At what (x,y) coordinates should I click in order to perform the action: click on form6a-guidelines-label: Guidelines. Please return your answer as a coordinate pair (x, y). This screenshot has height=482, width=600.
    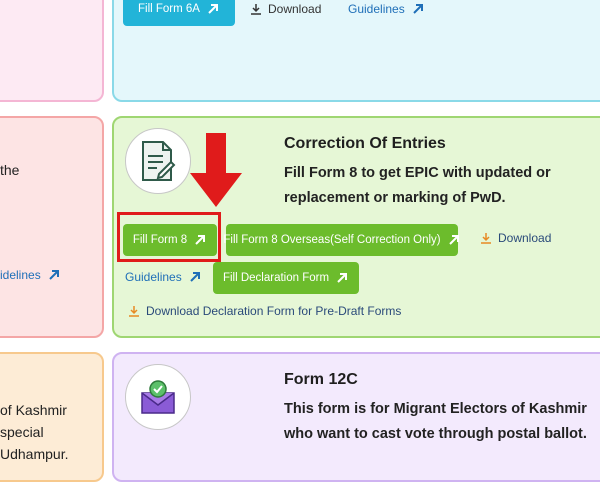
    Looking at the image, I should click on (376, 9).